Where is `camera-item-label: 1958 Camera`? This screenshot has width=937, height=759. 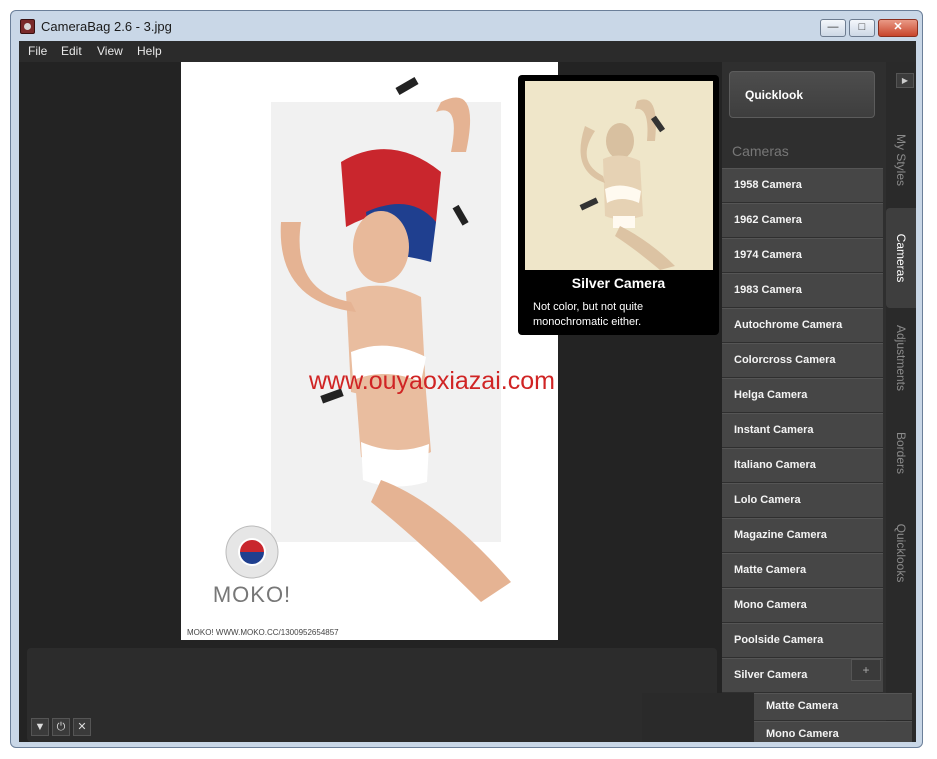
camera-item-label: 1958 Camera is located at coordinates (768, 185).